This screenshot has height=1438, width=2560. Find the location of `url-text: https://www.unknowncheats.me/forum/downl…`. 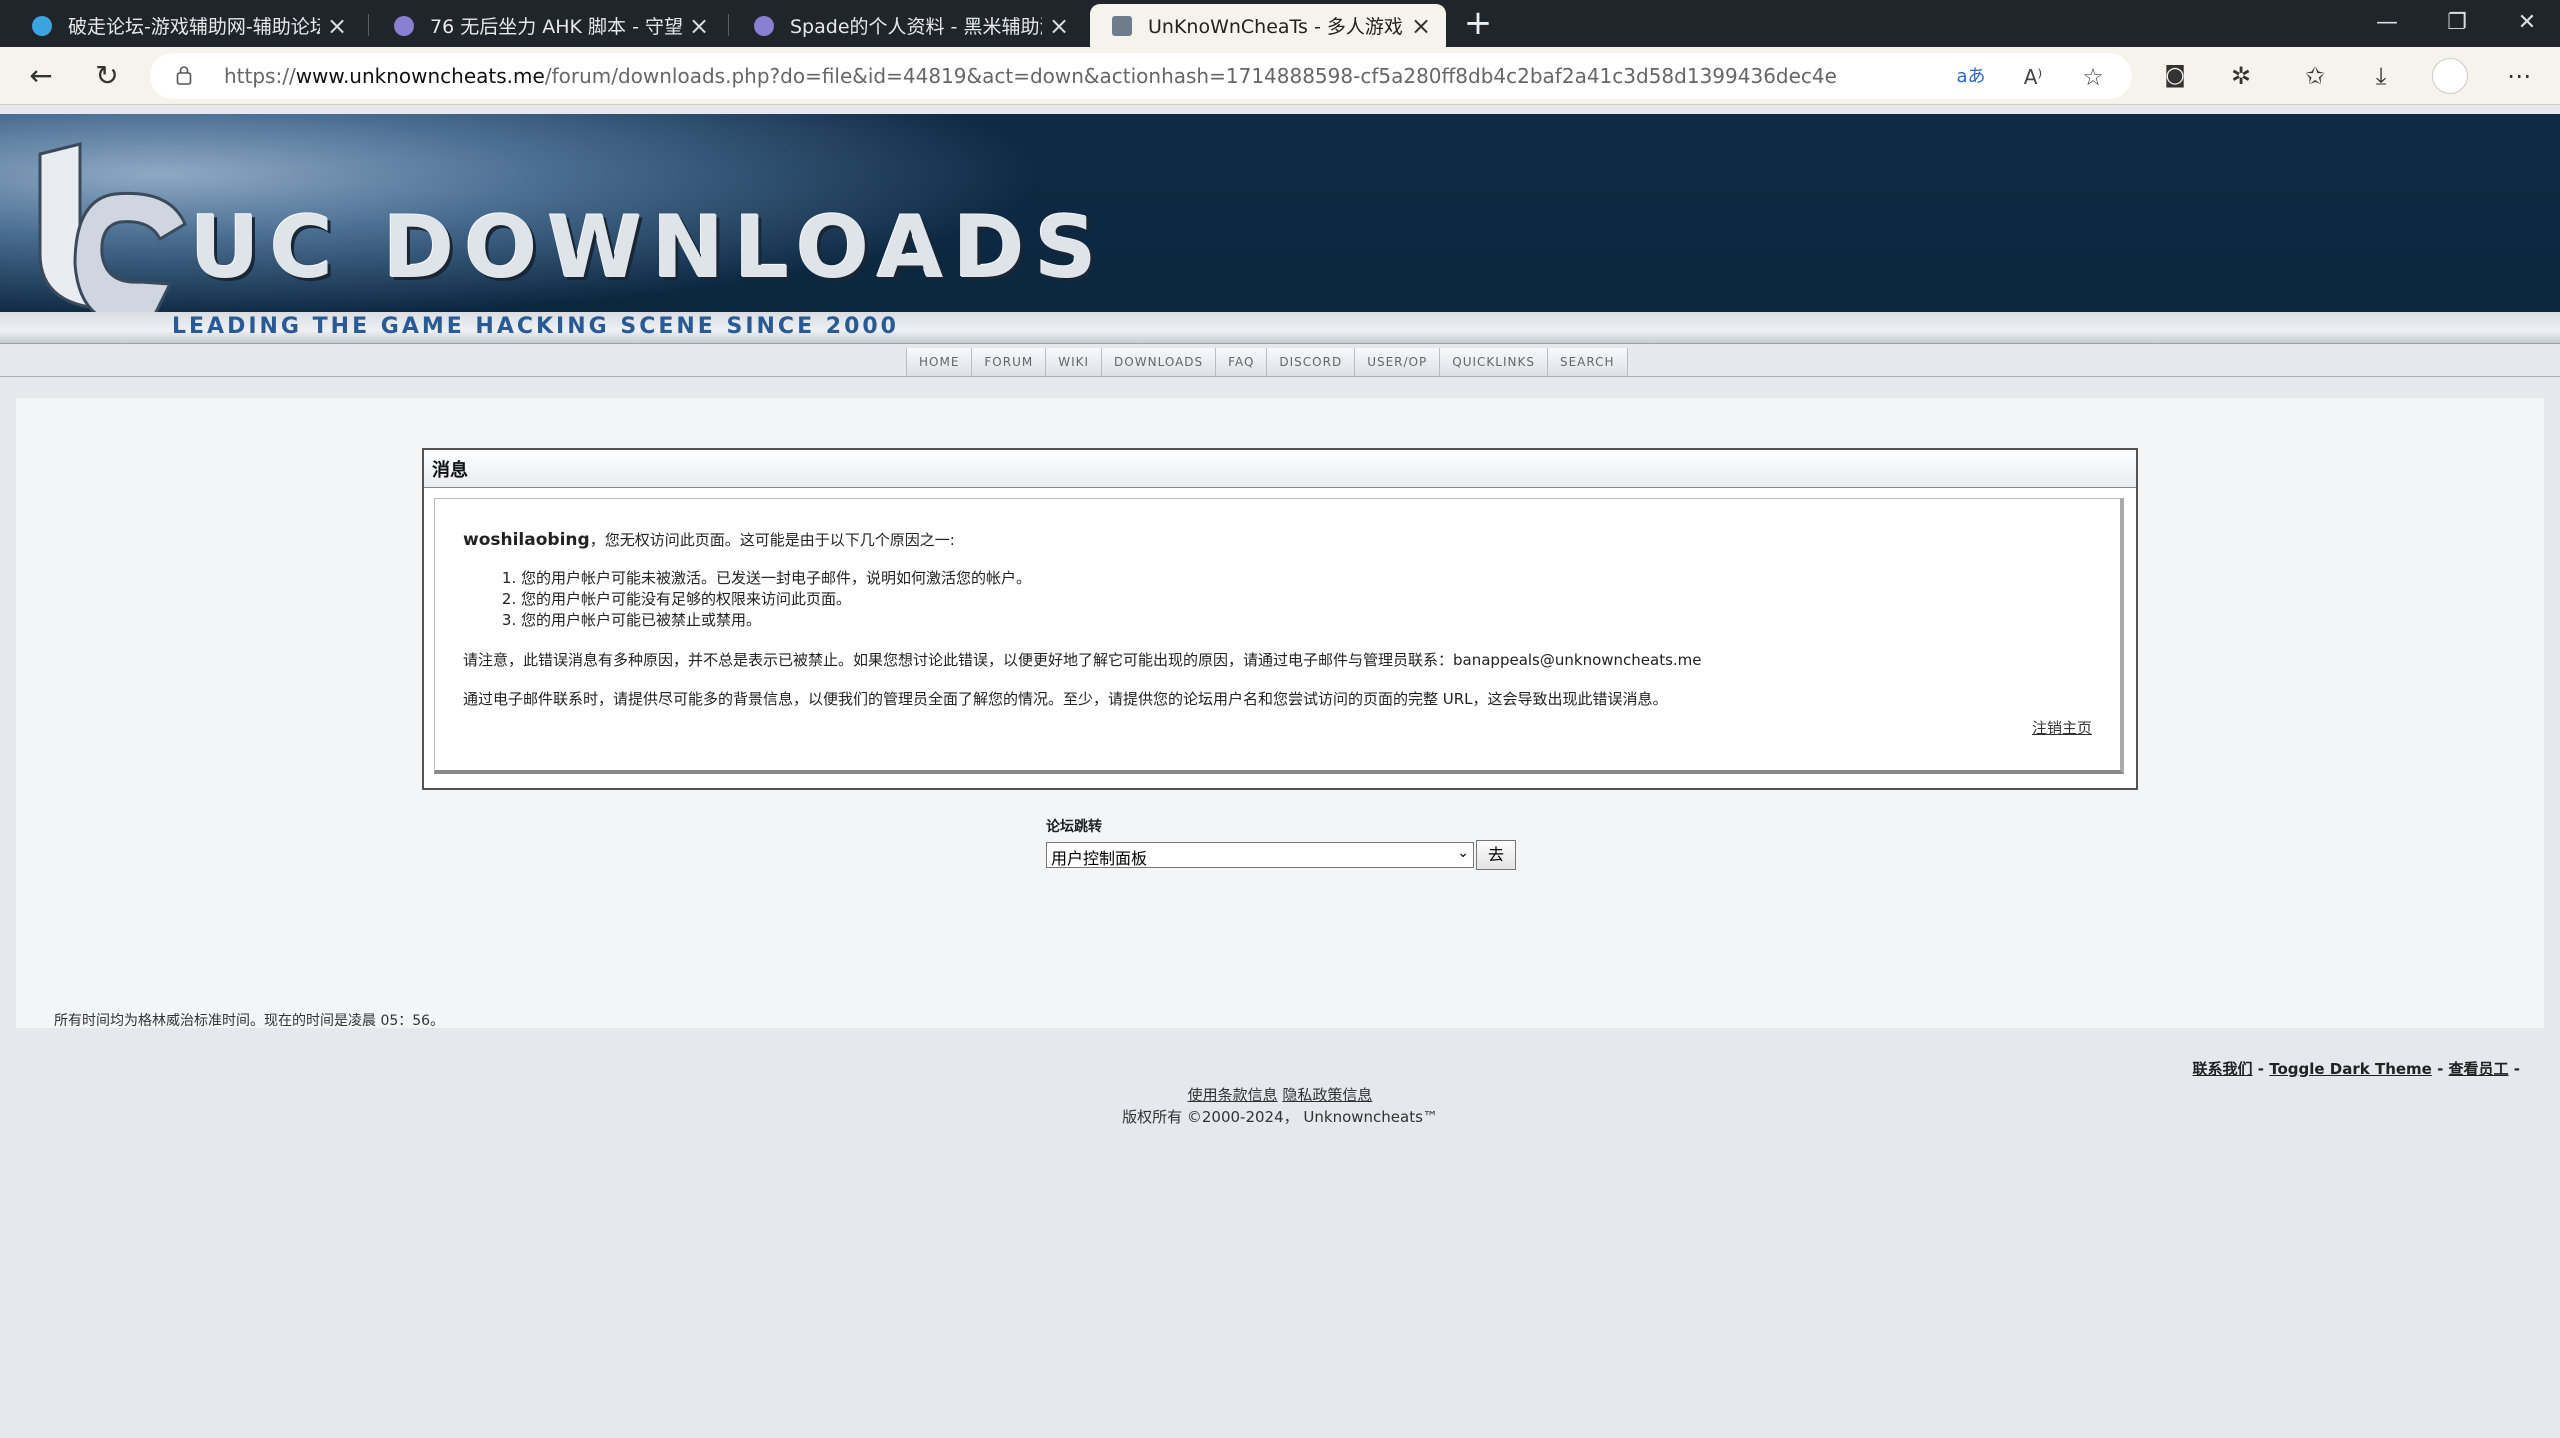

url-text: https://www.unknowncheats.me/forum/downl… is located at coordinates (1030, 76).